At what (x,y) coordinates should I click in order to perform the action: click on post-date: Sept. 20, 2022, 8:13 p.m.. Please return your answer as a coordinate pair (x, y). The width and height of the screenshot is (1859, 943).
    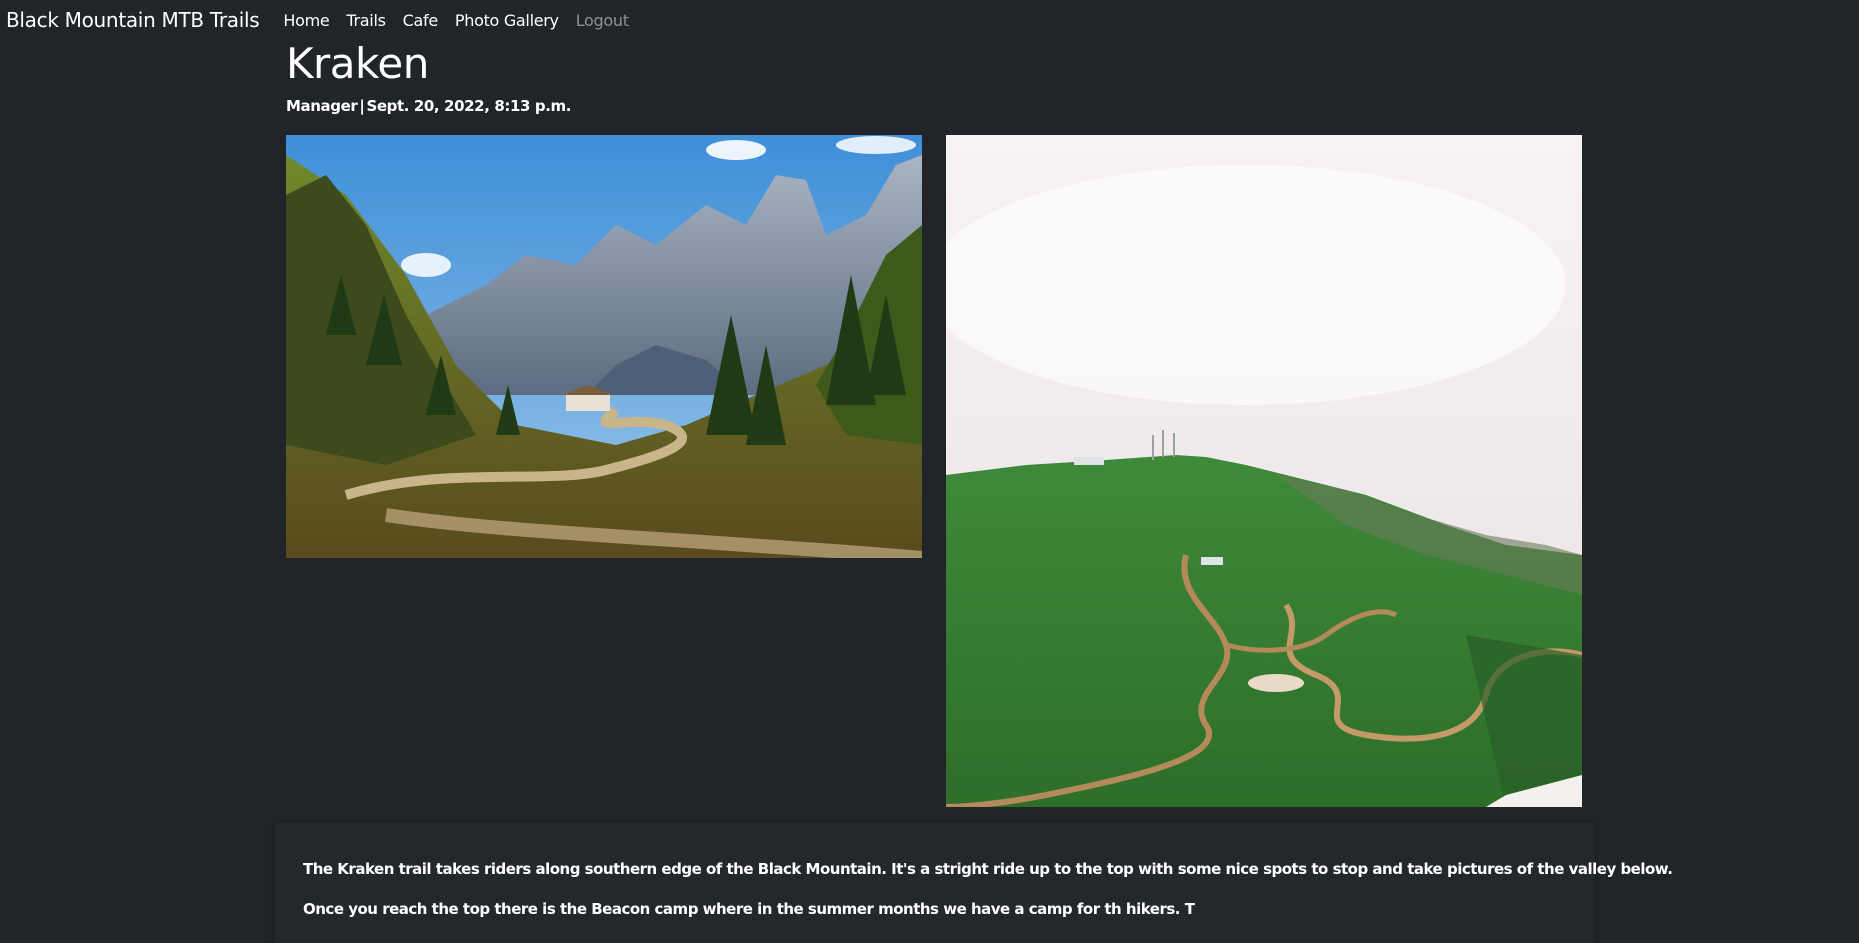
    Looking at the image, I should click on (469, 106).